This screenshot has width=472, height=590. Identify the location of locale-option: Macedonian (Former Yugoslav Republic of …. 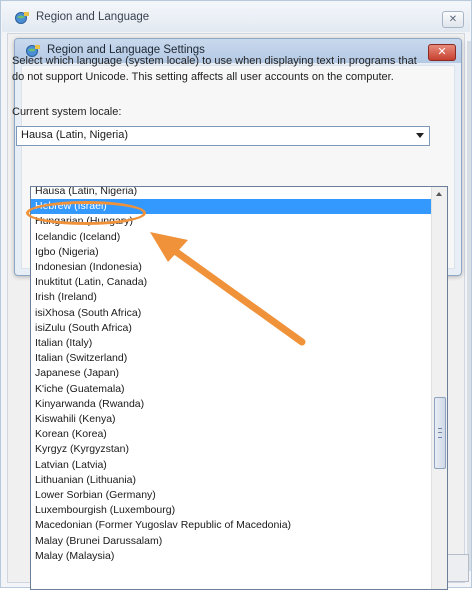
(232, 525).